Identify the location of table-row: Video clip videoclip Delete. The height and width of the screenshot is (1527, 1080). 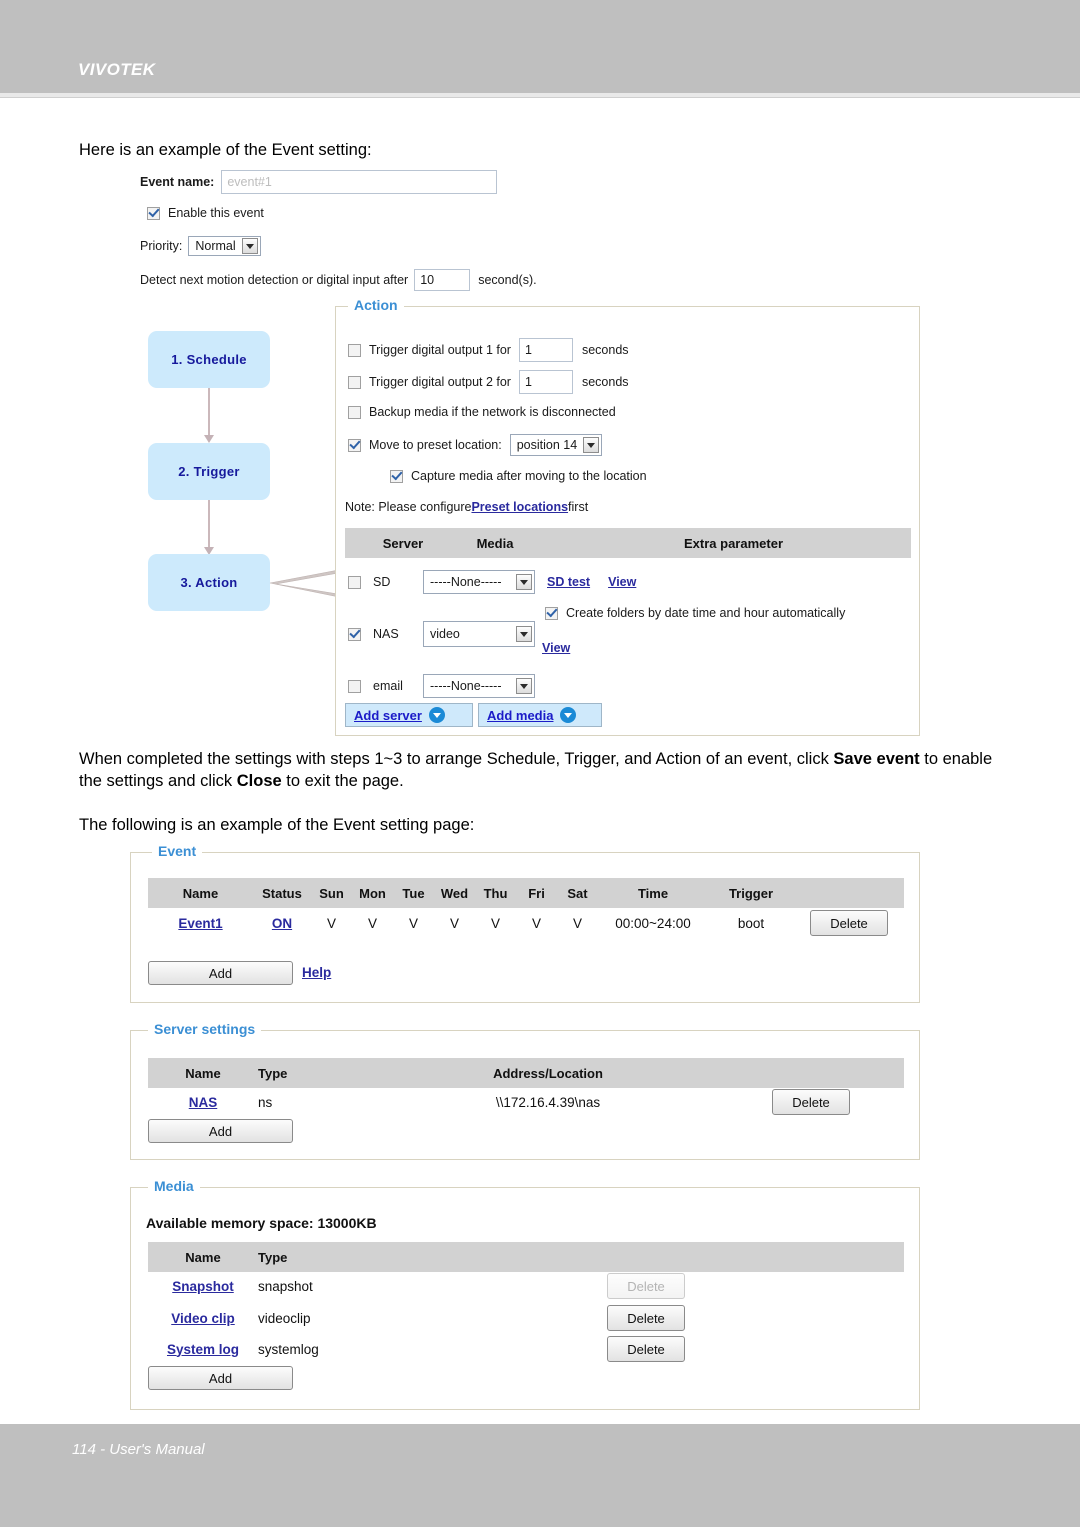
(526, 1318).